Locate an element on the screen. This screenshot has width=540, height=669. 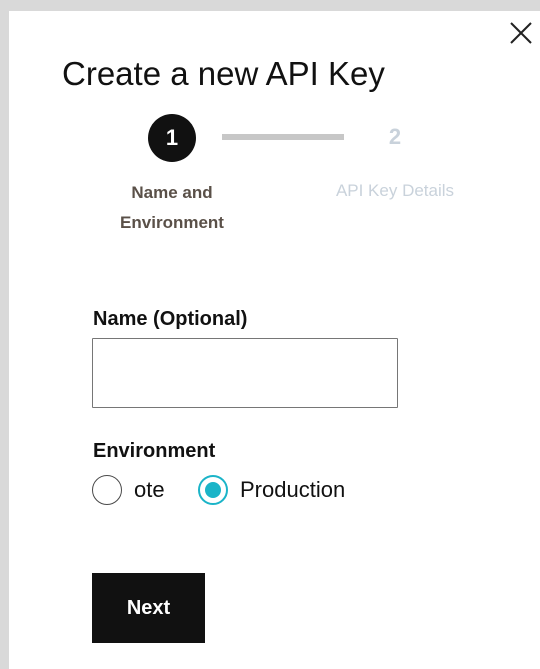
step-1-label-line1: Name and is located at coordinates (172, 192).